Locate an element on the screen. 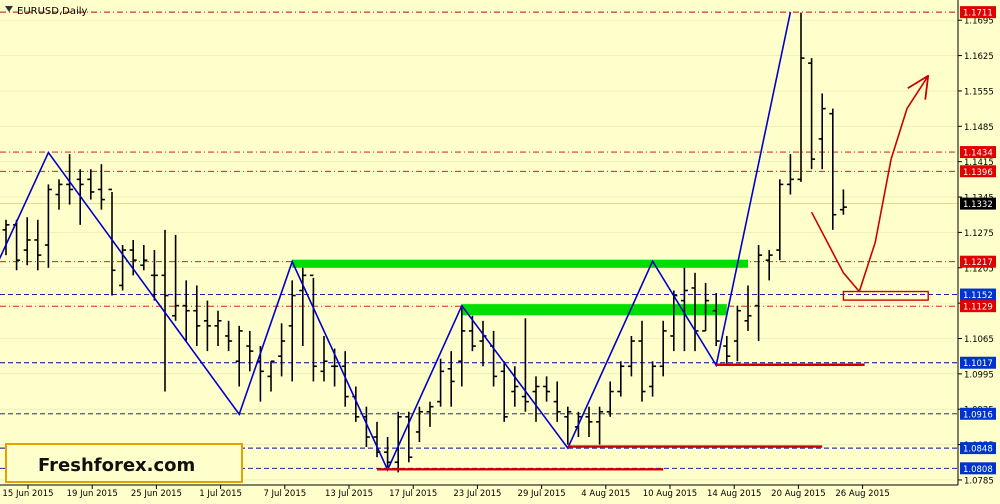 The height and width of the screenshot is (504, 1000). time-tick-label: 19 Jun 2015 is located at coordinates (92, 494).